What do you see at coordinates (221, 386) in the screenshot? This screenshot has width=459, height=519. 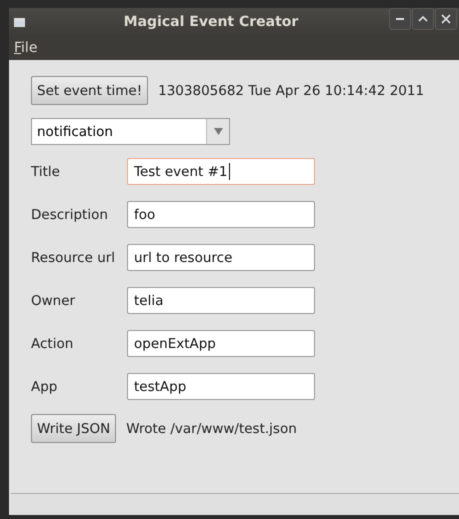 I see `input-field: testApp` at bounding box center [221, 386].